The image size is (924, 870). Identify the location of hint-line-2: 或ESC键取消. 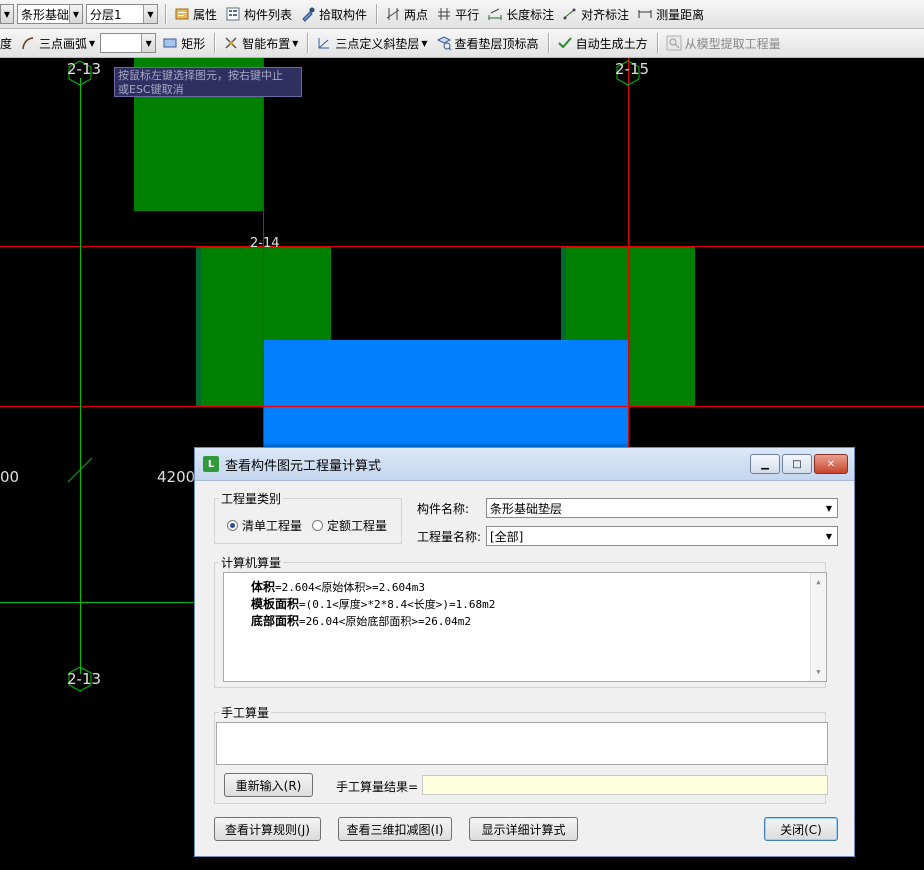
(151, 89).